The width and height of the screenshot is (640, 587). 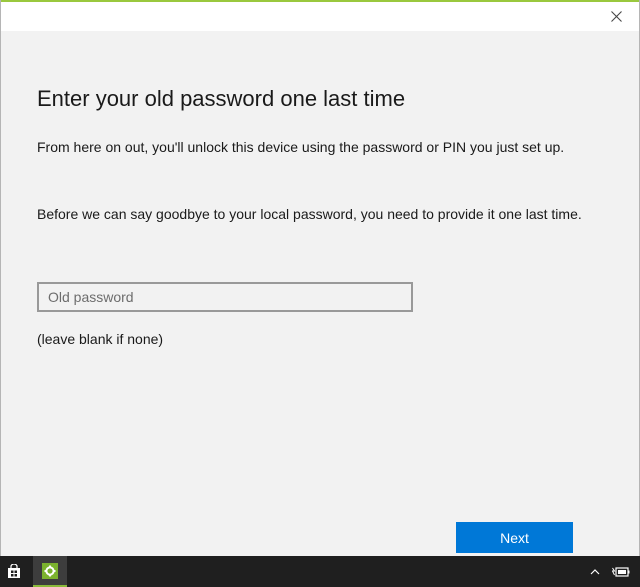 I want to click on tray-expand-button, so click(x=595, y=571).